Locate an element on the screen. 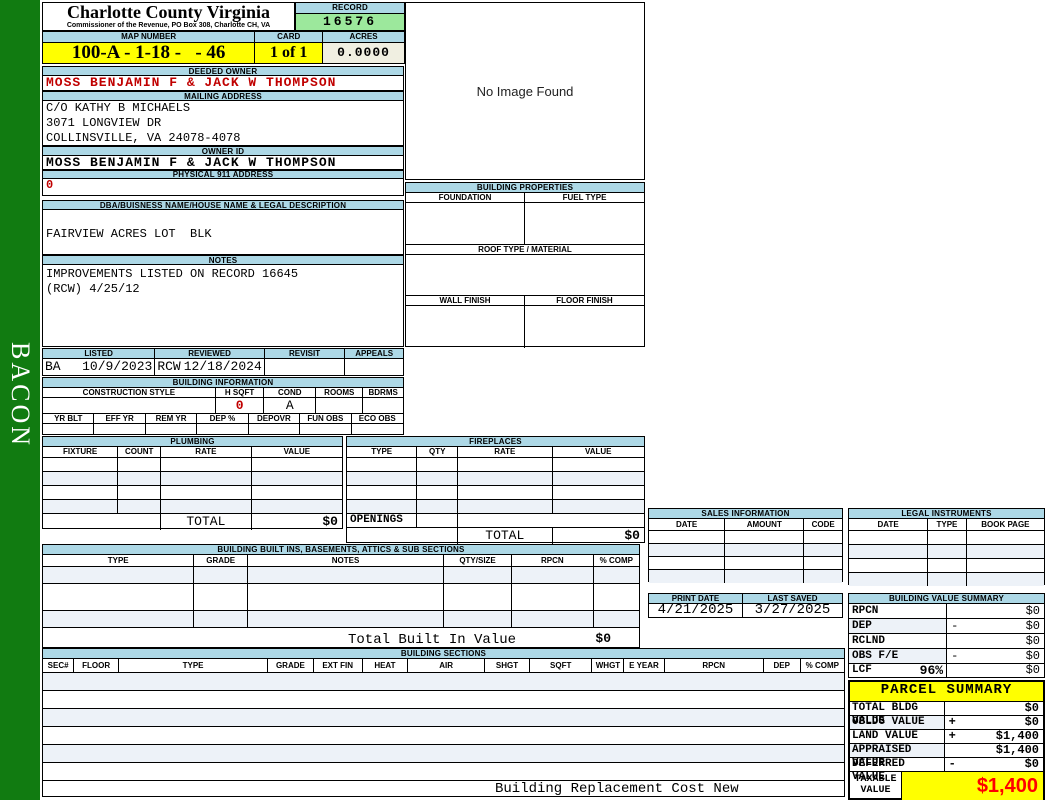 The height and width of the screenshot is (800, 1050). summary-row: RPCN $0 is located at coordinates (946, 611).